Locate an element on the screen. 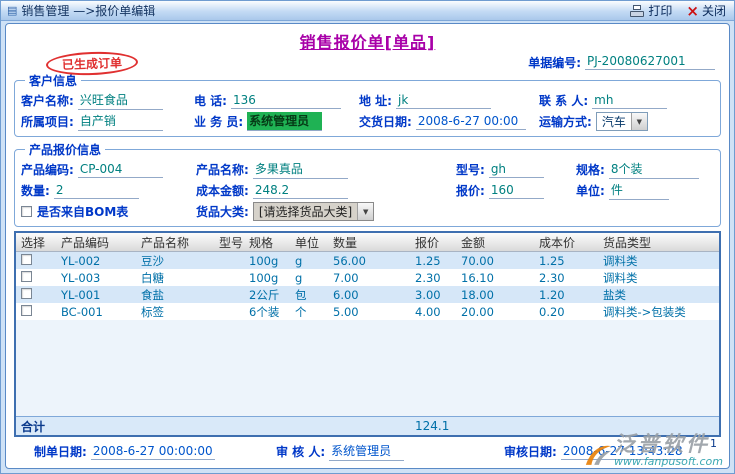 This screenshot has width=735, height=474. cell-quantity: 6.00 is located at coordinates (346, 294).